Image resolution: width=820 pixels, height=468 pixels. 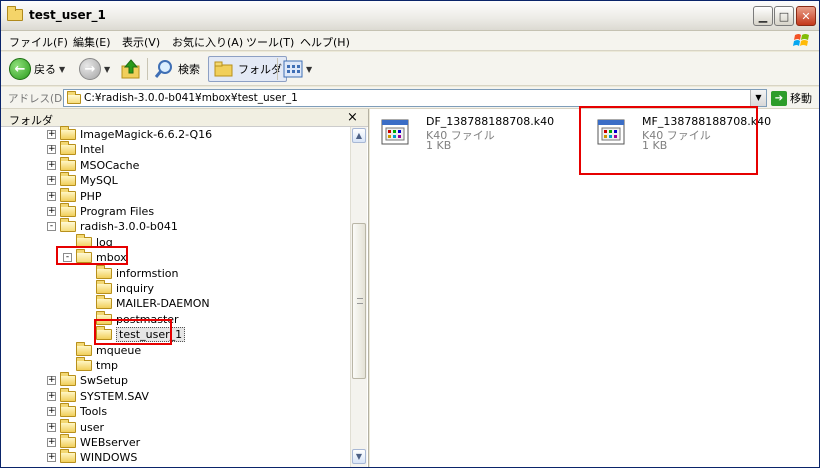 I want to click on toolbar: ← 戻る ▼ → ▼ 検索 フォルダ ▼, so click(x=410, y=69).